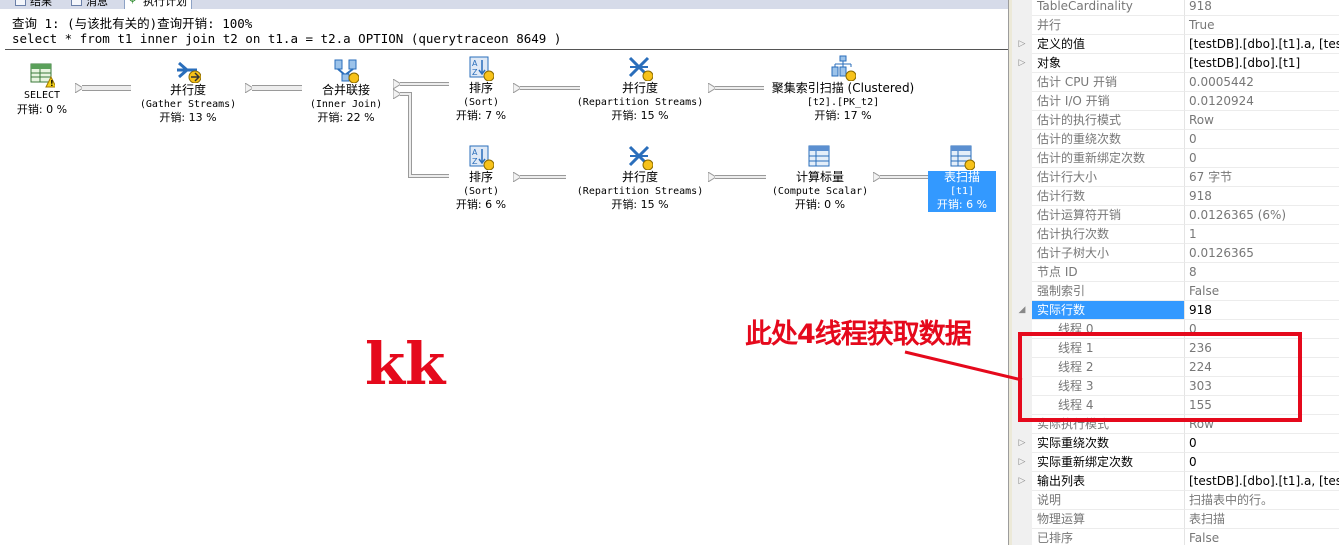 Image resolution: width=1339 pixels, height=545 pixels. I want to click on annotation-arrow, so click(963, 366).